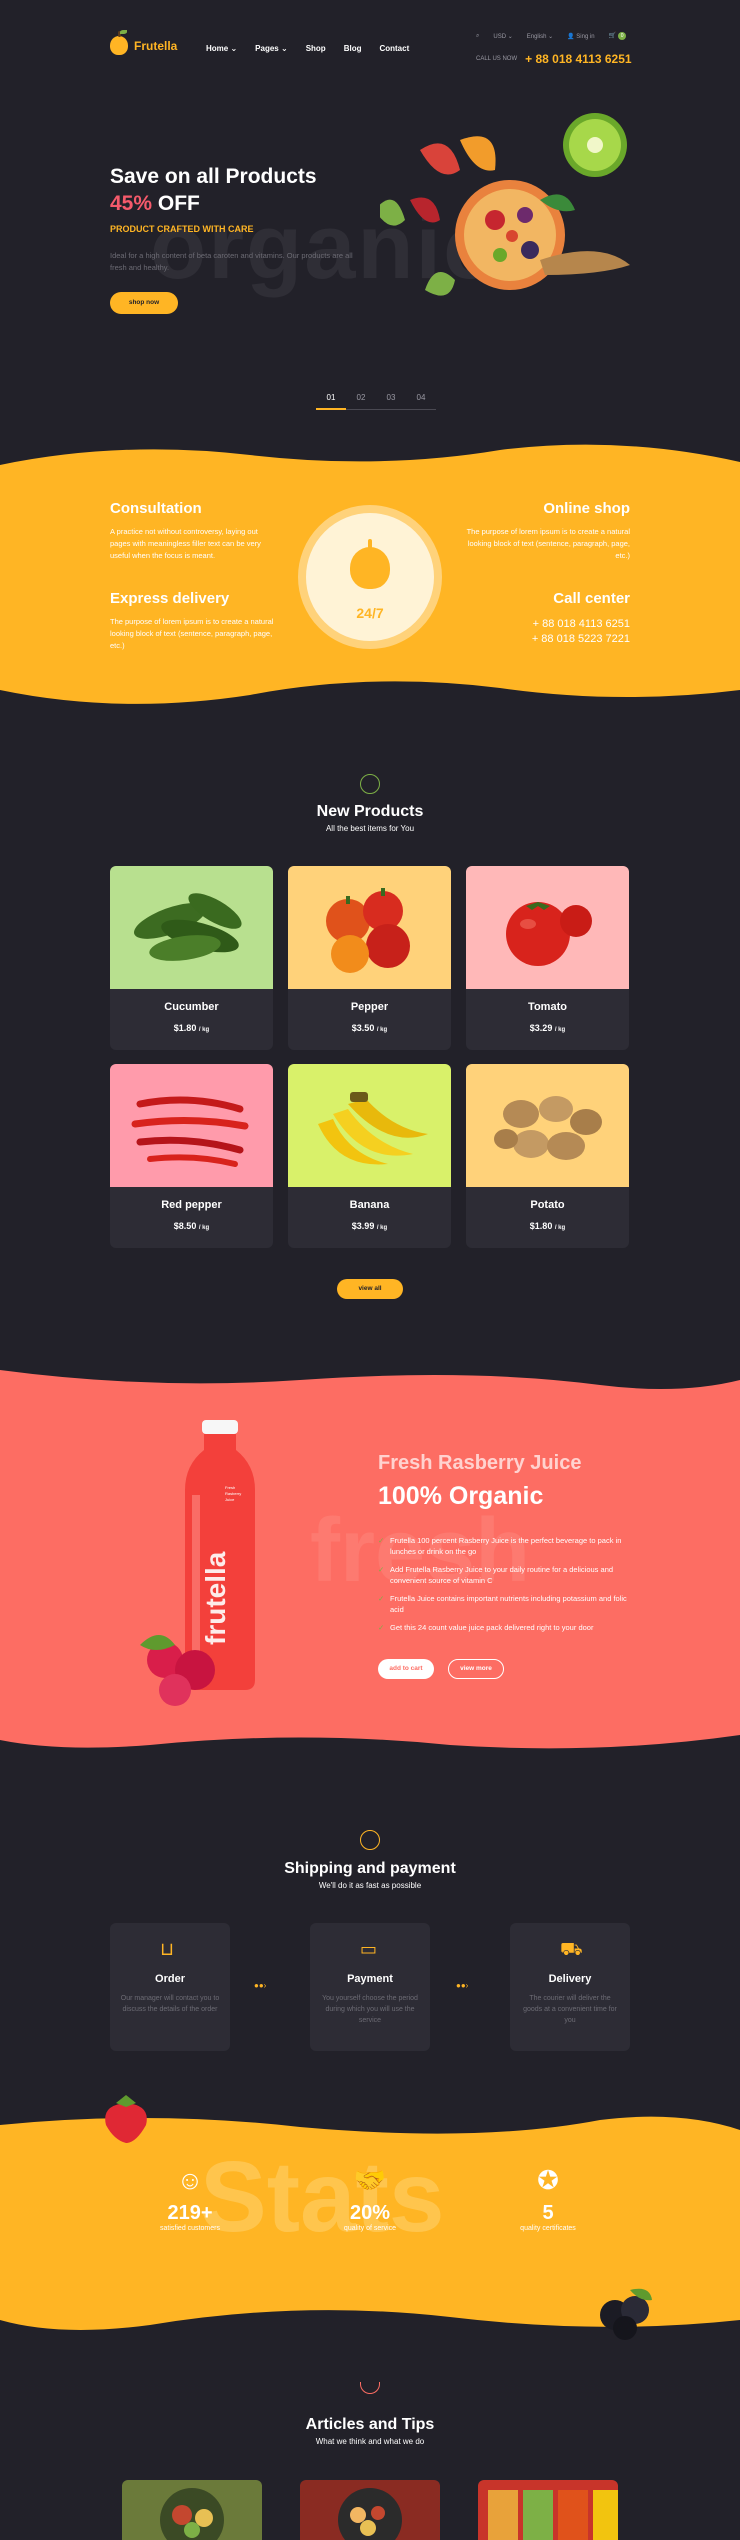  I want to click on add-to-cart-button: add to cart, so click(406, 1669).